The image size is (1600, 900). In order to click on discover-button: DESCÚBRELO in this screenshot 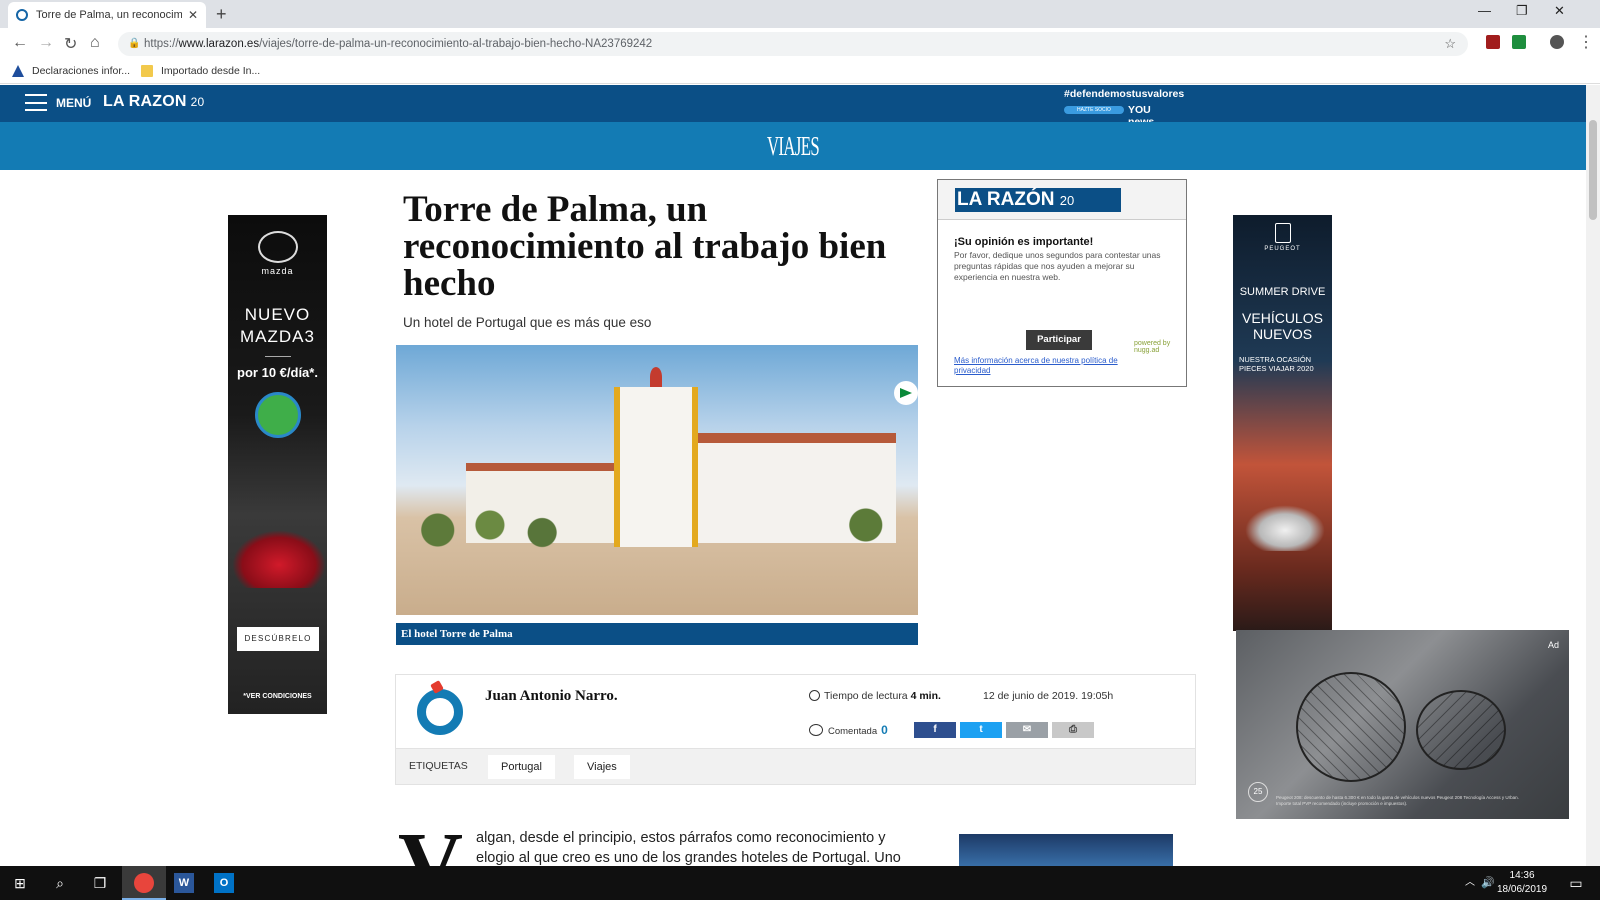, I will do `click(278, 639)`.